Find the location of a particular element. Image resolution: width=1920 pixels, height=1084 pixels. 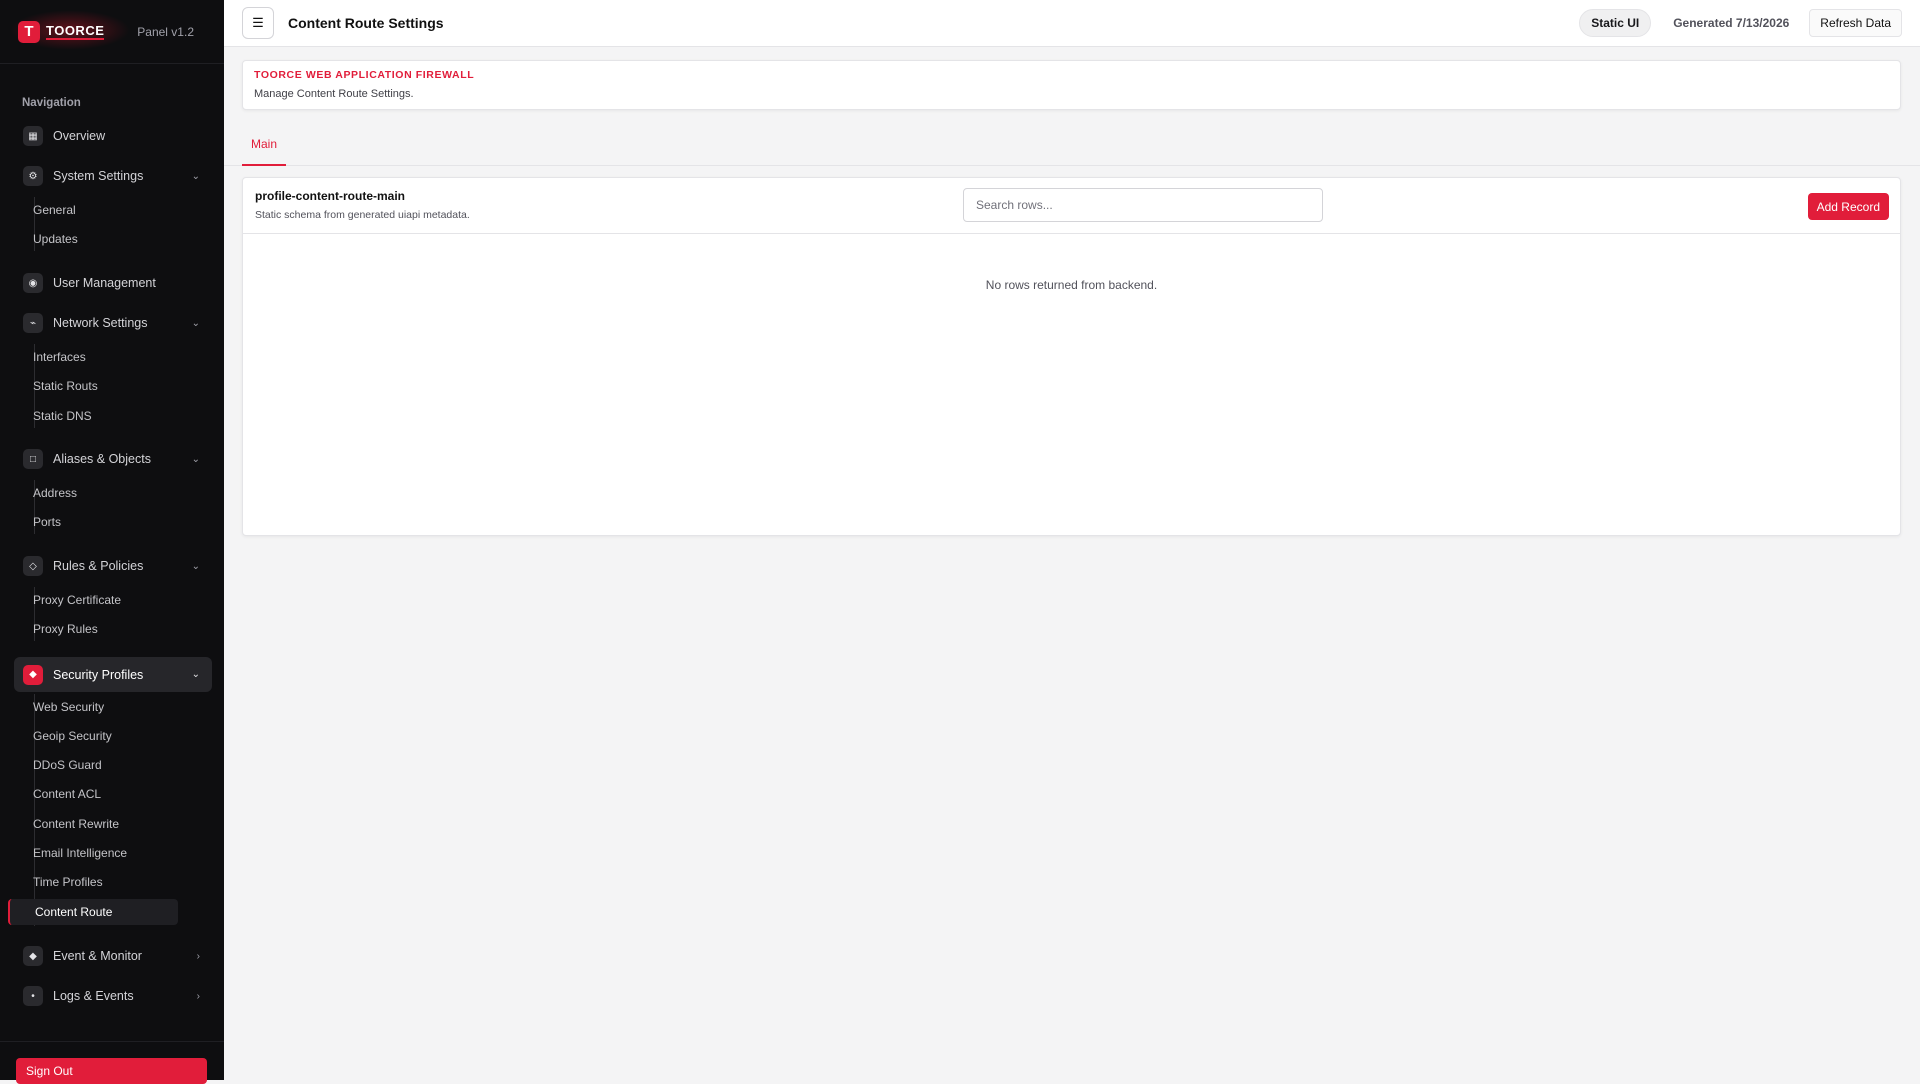

nav-item-label: Rules & Policies is located at coordinates (98, 566).